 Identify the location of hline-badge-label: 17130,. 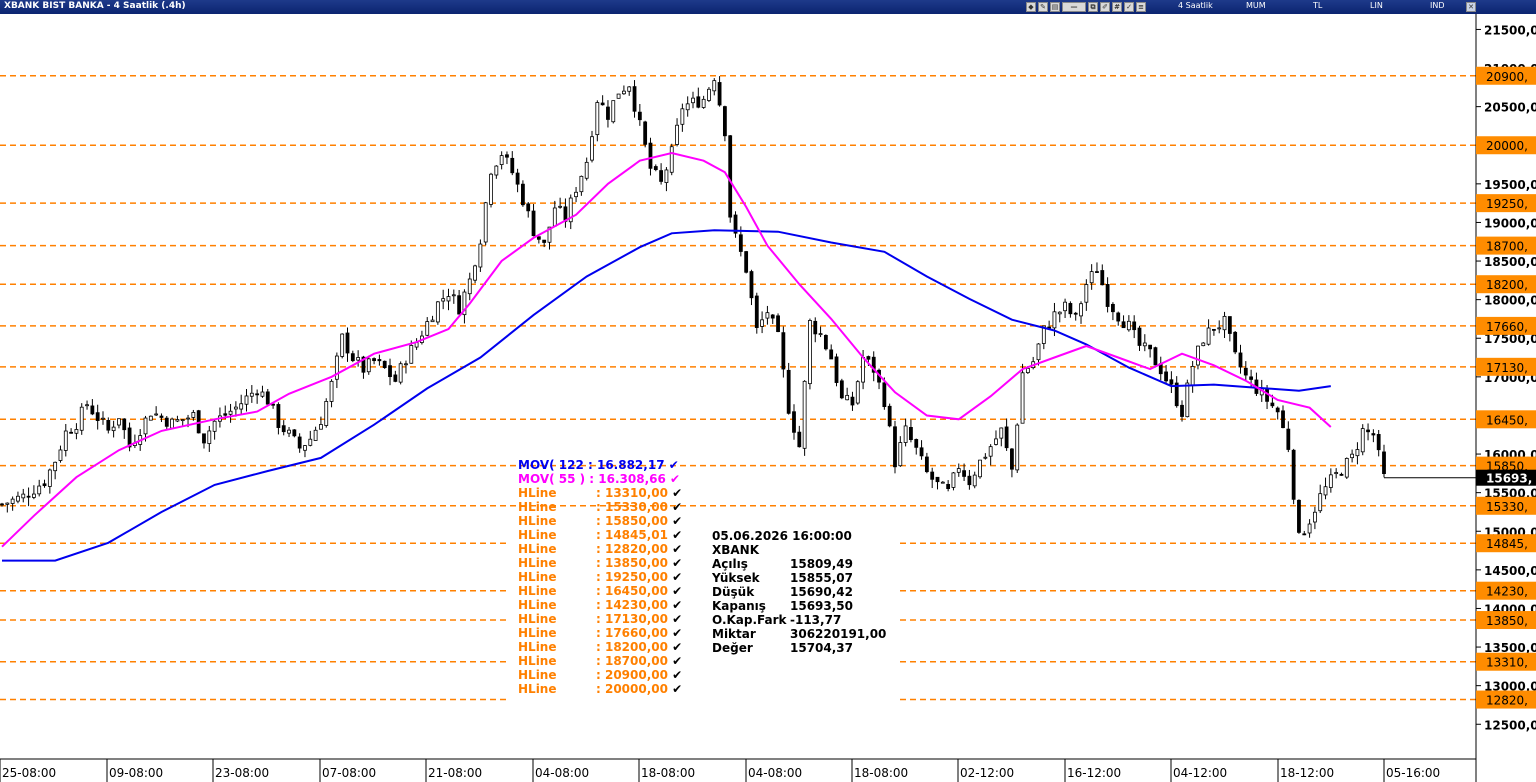
(1507, 368).